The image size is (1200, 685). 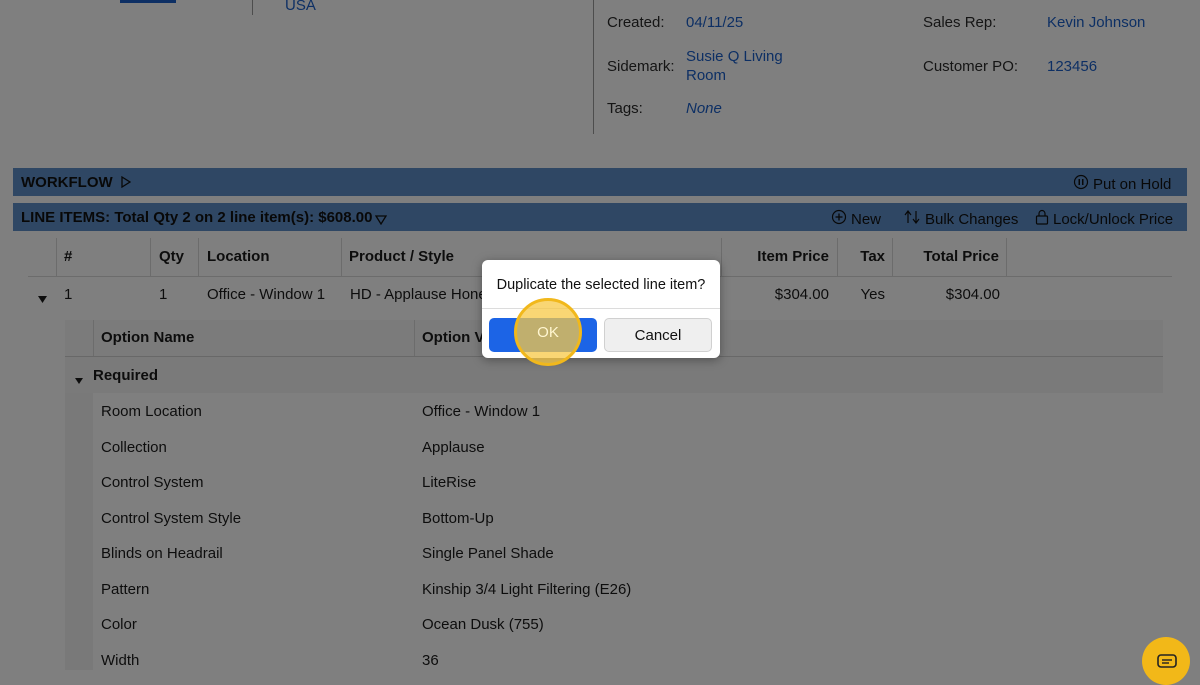 What do you see at coordinates (658, 335) in the screenshot?
I see `cancel-button: Cancel` at bounding box center [658, 335].